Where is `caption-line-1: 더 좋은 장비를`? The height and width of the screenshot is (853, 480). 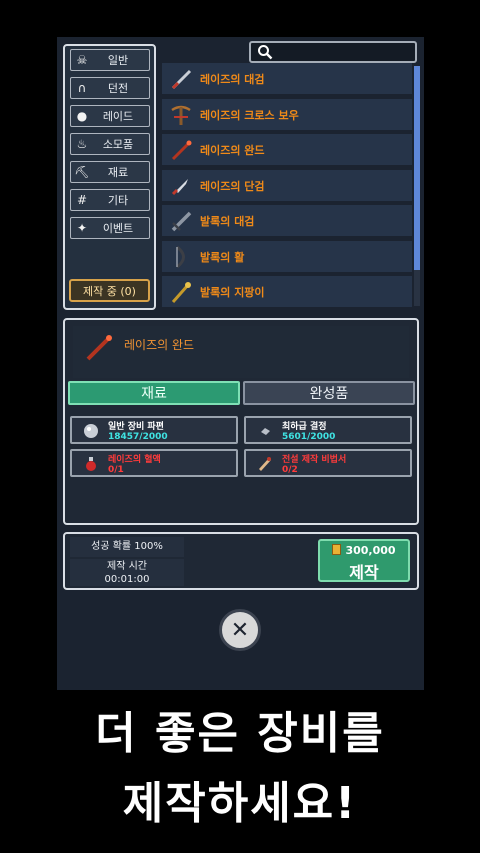 caption-line-1: 더 좋은 장비를 is located at coordinates (240, 733).